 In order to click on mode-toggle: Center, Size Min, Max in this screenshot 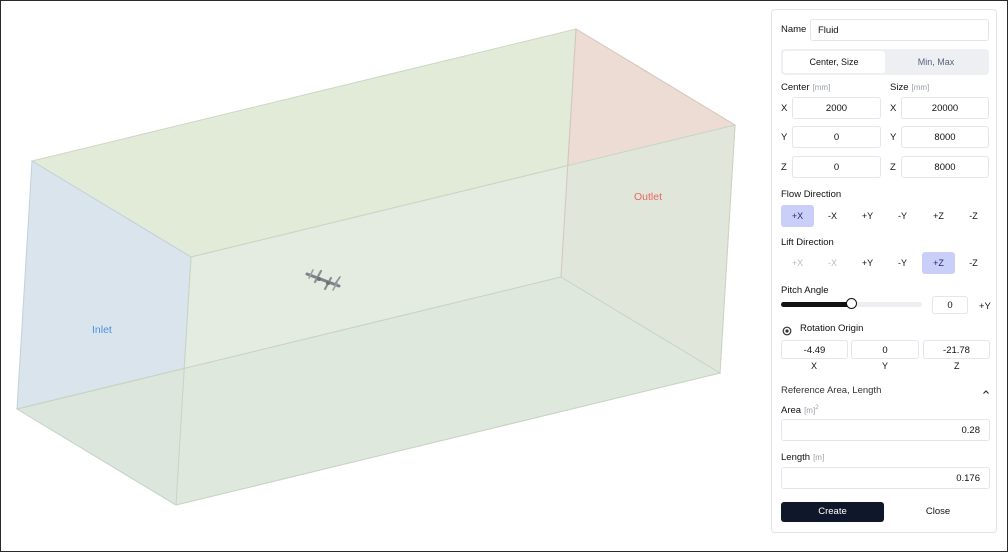, I will do `click(885, 62)`.